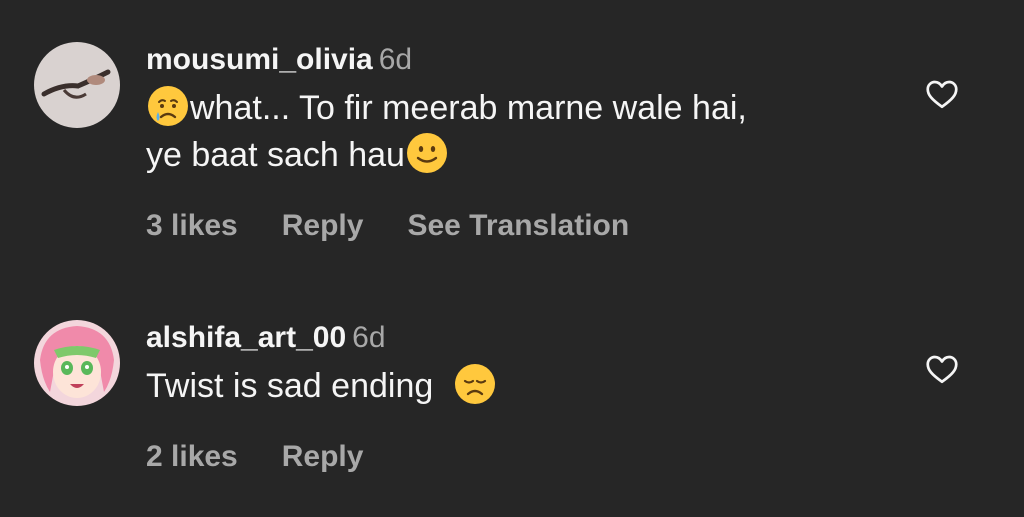 Image resolution: width=1024 pixels, height=517 pixels. What do you see at coordinates (290, 386) in the screenshot?
I see `comment-text-line1: Twist is sad ending` at bounding box center [290, 386].